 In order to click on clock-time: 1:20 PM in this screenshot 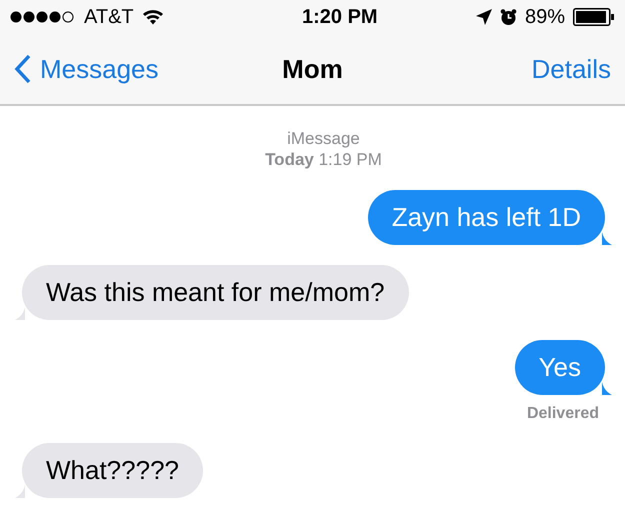, I will do `click(340, 17)`.